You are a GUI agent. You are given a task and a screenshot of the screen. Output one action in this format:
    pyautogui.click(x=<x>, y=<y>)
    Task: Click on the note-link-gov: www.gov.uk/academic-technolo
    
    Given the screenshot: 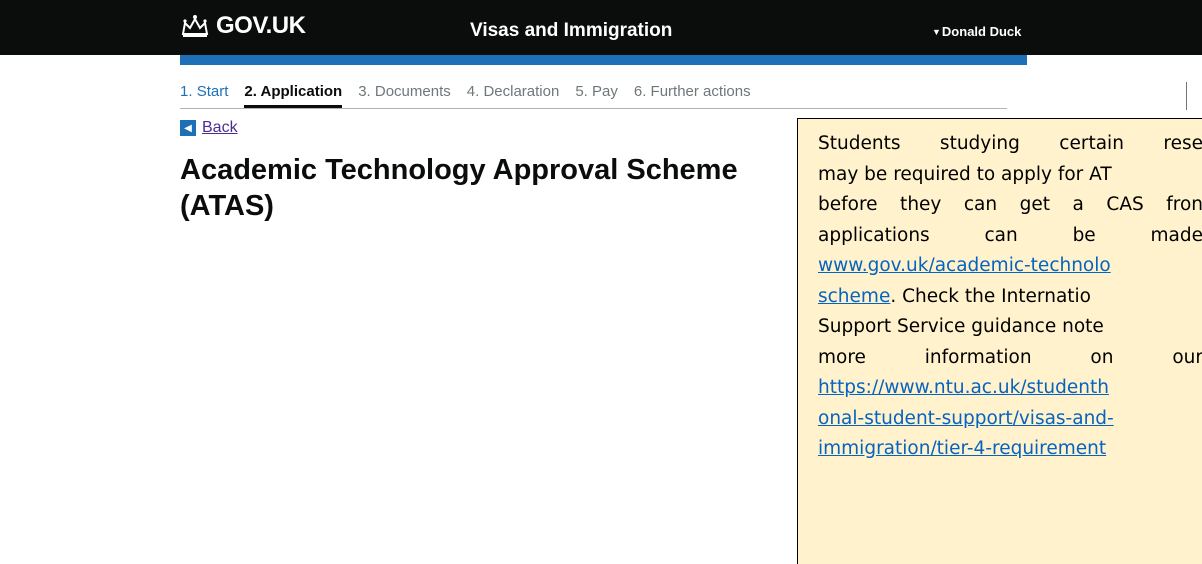 What is the action you would take?
    pyautogui.click(x=964, y=265)
    